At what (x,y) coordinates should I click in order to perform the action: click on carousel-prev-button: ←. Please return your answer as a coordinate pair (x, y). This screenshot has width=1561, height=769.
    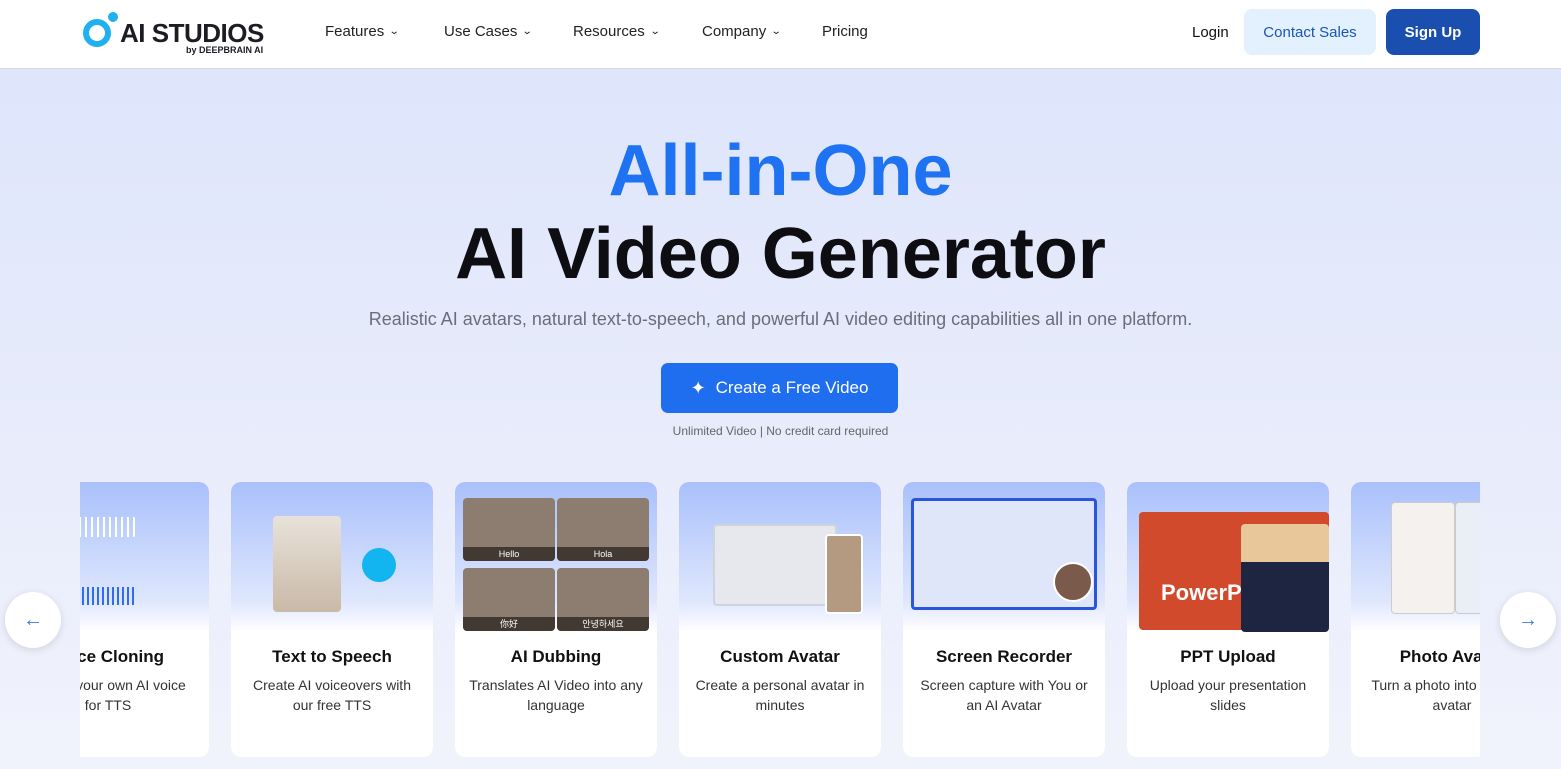
    Looking at the image, I should click on (33, 620).